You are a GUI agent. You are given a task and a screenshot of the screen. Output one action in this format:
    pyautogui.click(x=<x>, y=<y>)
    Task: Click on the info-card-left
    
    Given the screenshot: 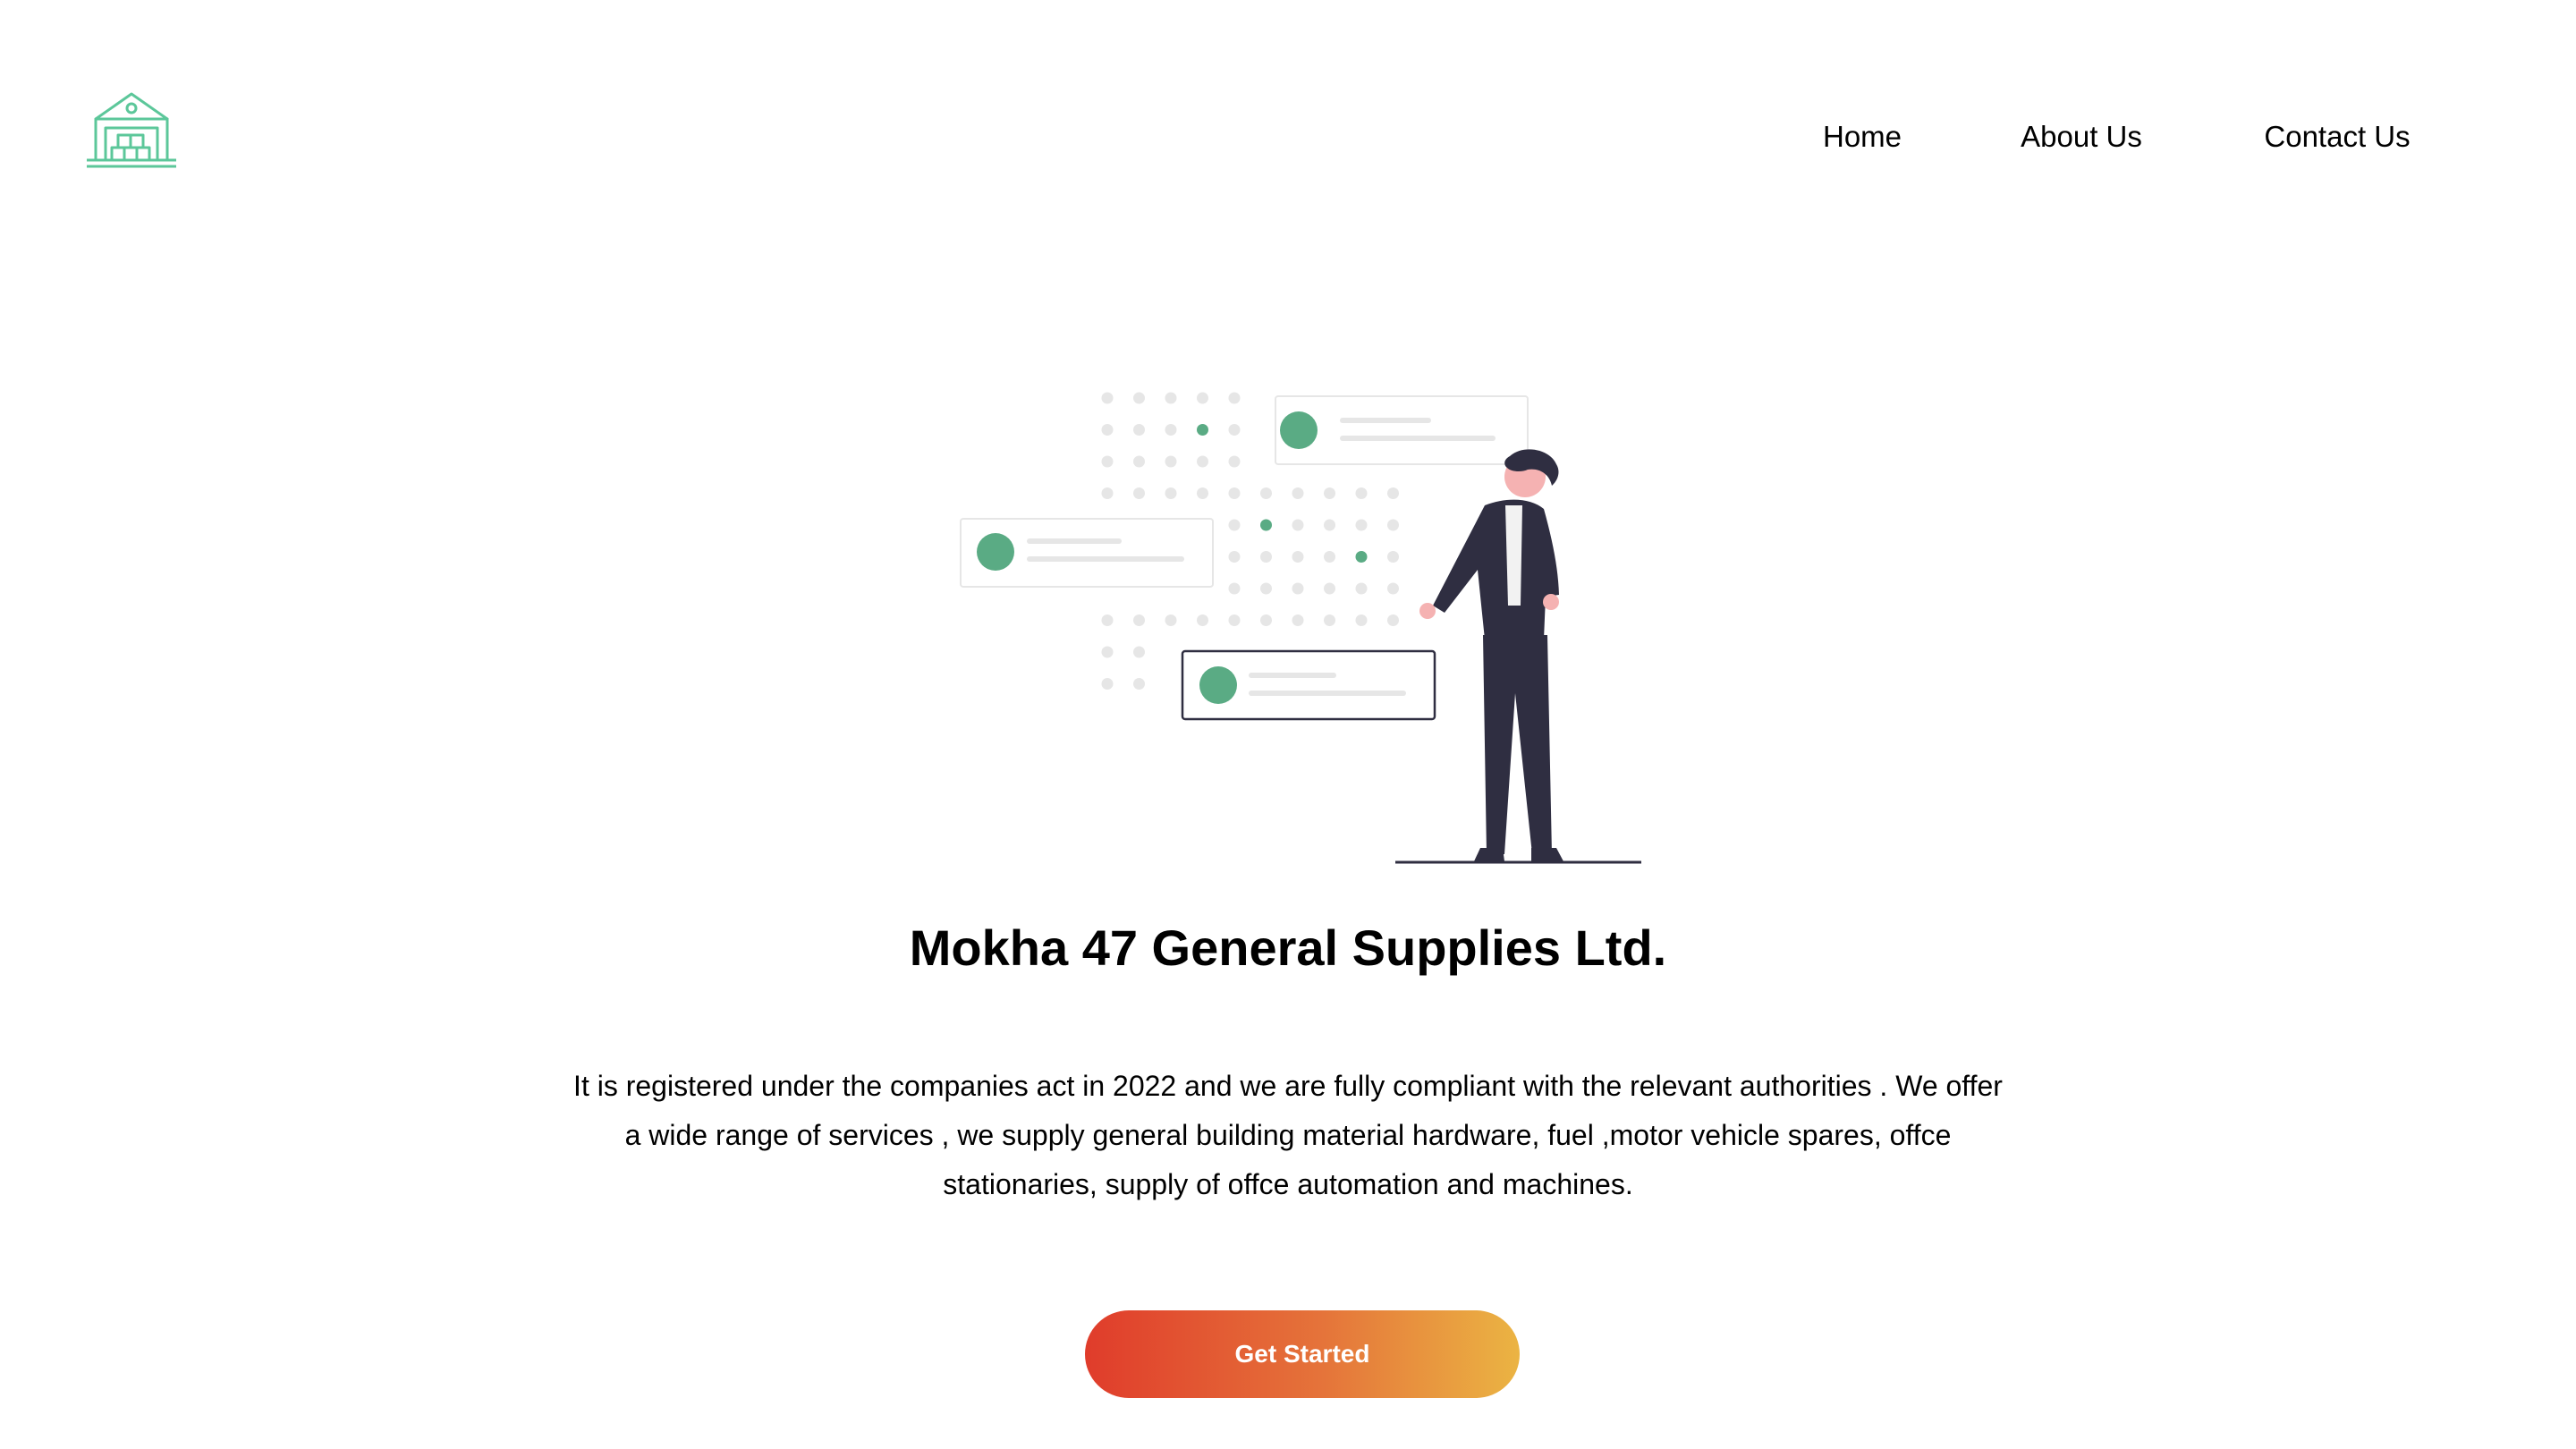 What is the action you would take?
    pyautogui.click(x=1087, y=553)
    